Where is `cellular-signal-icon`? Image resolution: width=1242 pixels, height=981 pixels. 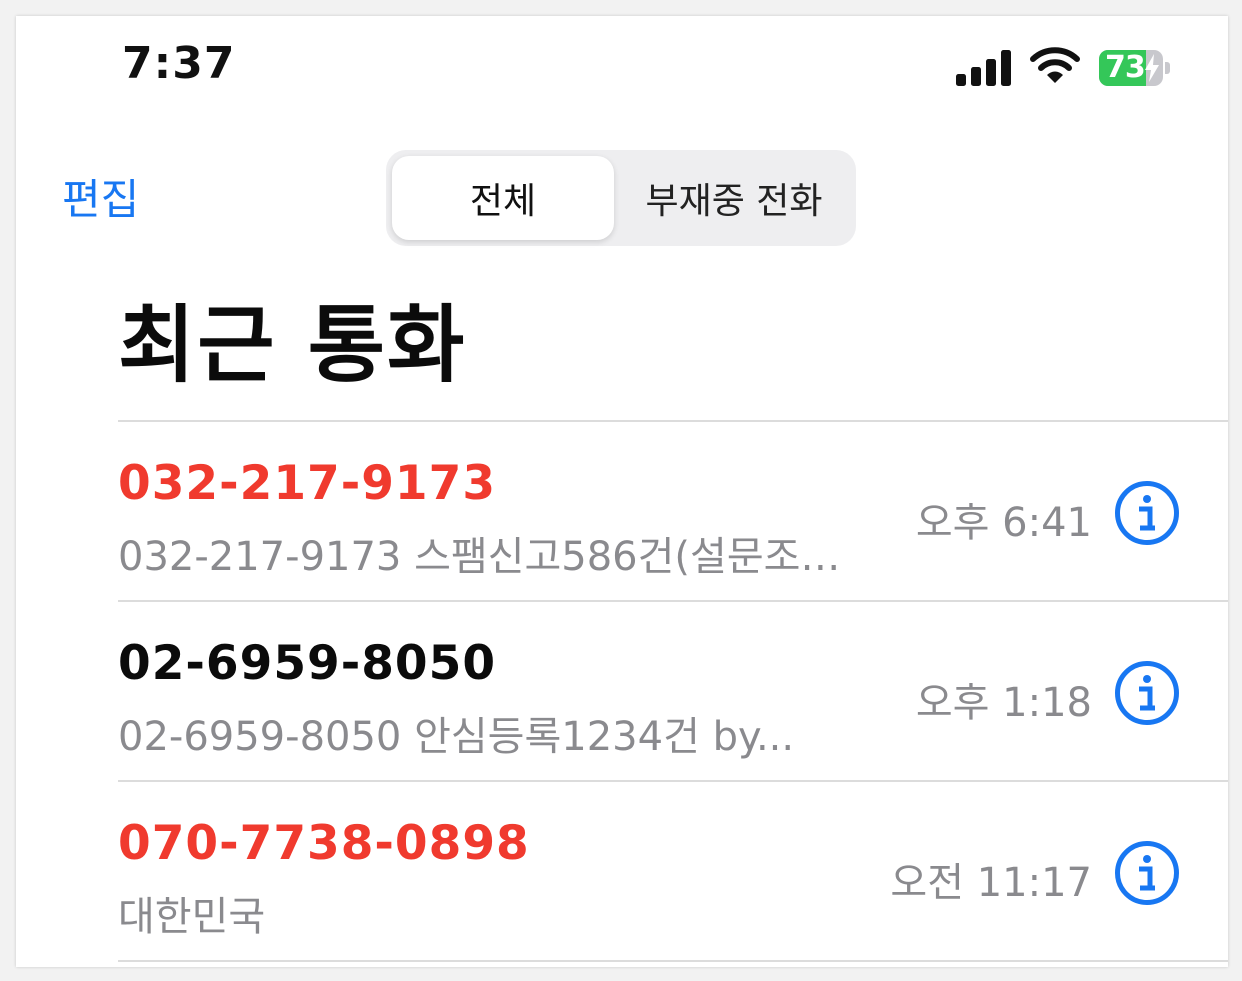 cellular-signal-icon is located at coordinates (983, 68).